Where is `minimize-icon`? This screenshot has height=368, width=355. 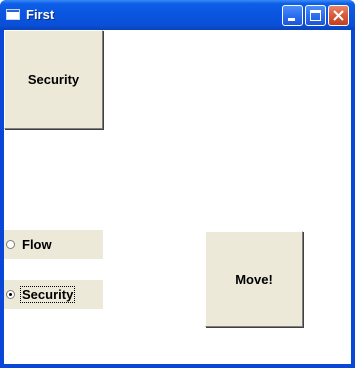
minimize-icon is located at coordinates (291, 19).